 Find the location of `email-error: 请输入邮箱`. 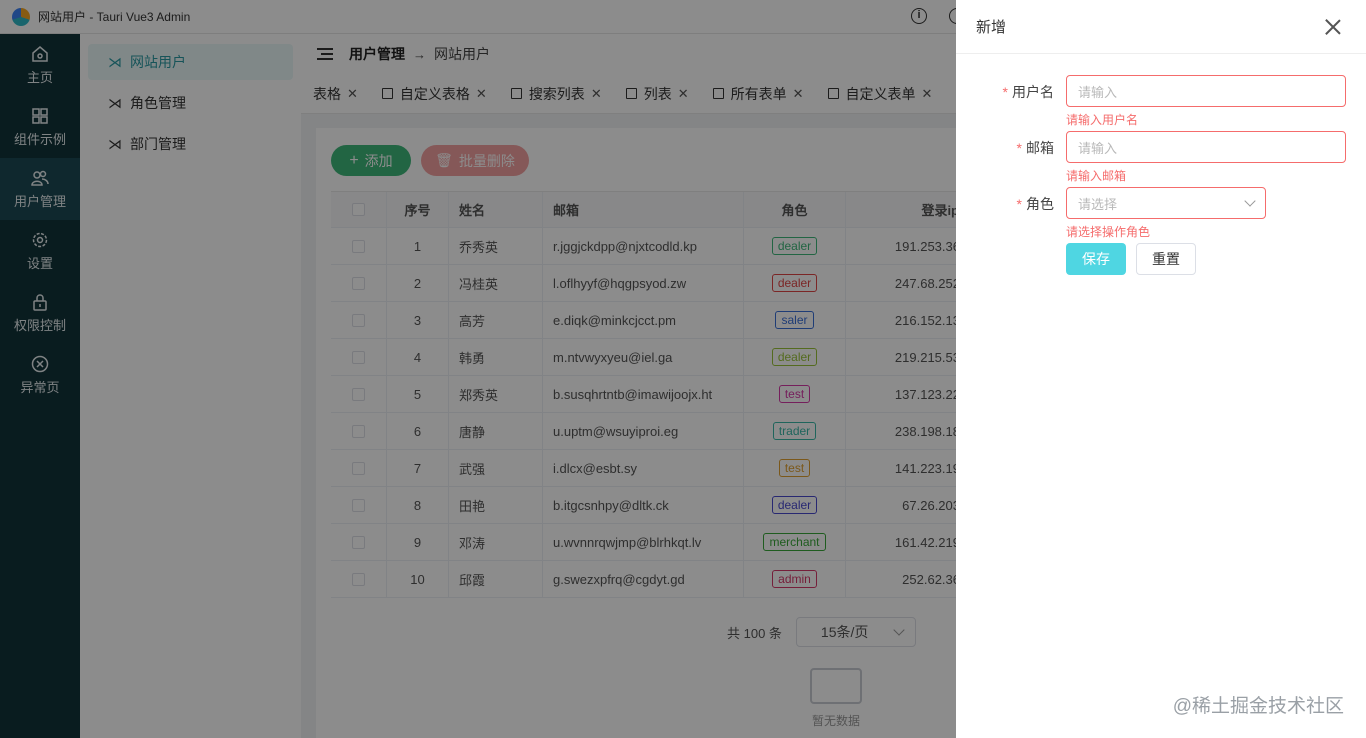

email-error: 请输入邮箱 is located at coordinates (1096, 176).